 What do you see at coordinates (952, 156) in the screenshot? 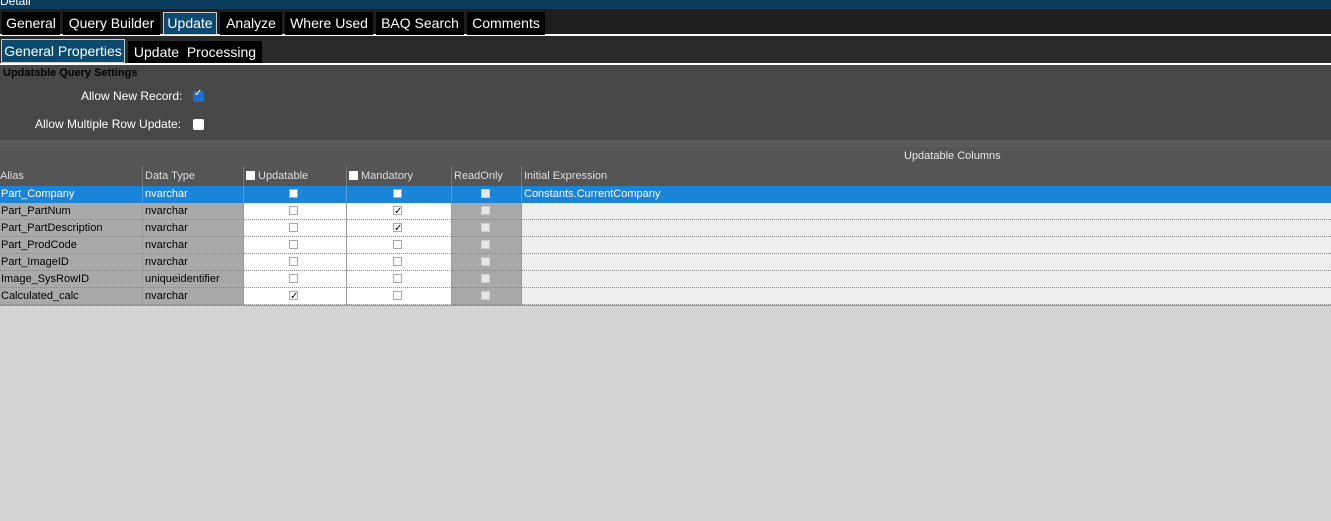
I see `grid-group-title: Updatable Columns` at bounding box center [952, 156].